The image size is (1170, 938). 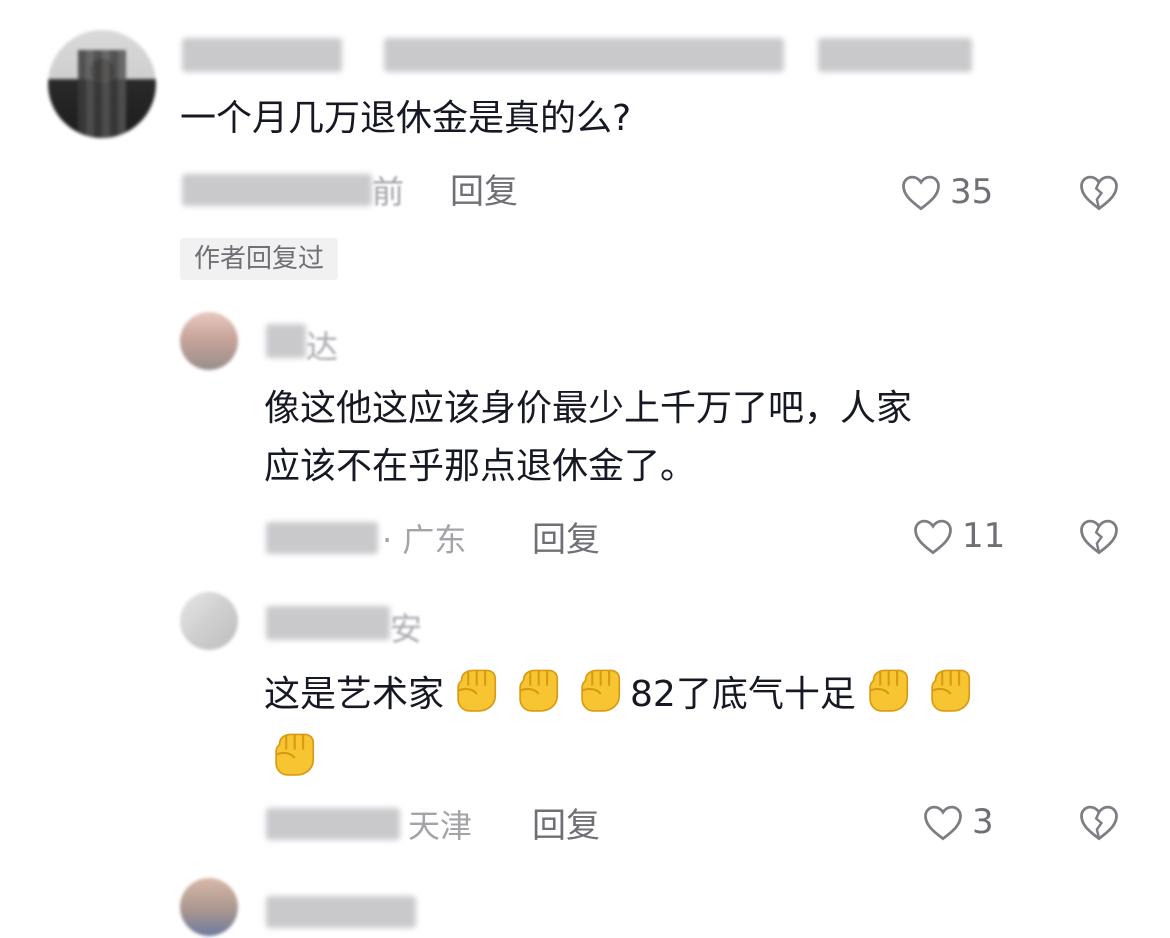 I want to click on reply-text-line-2: 应该不在乎那点退休金了。, so click(x=480, y=466).